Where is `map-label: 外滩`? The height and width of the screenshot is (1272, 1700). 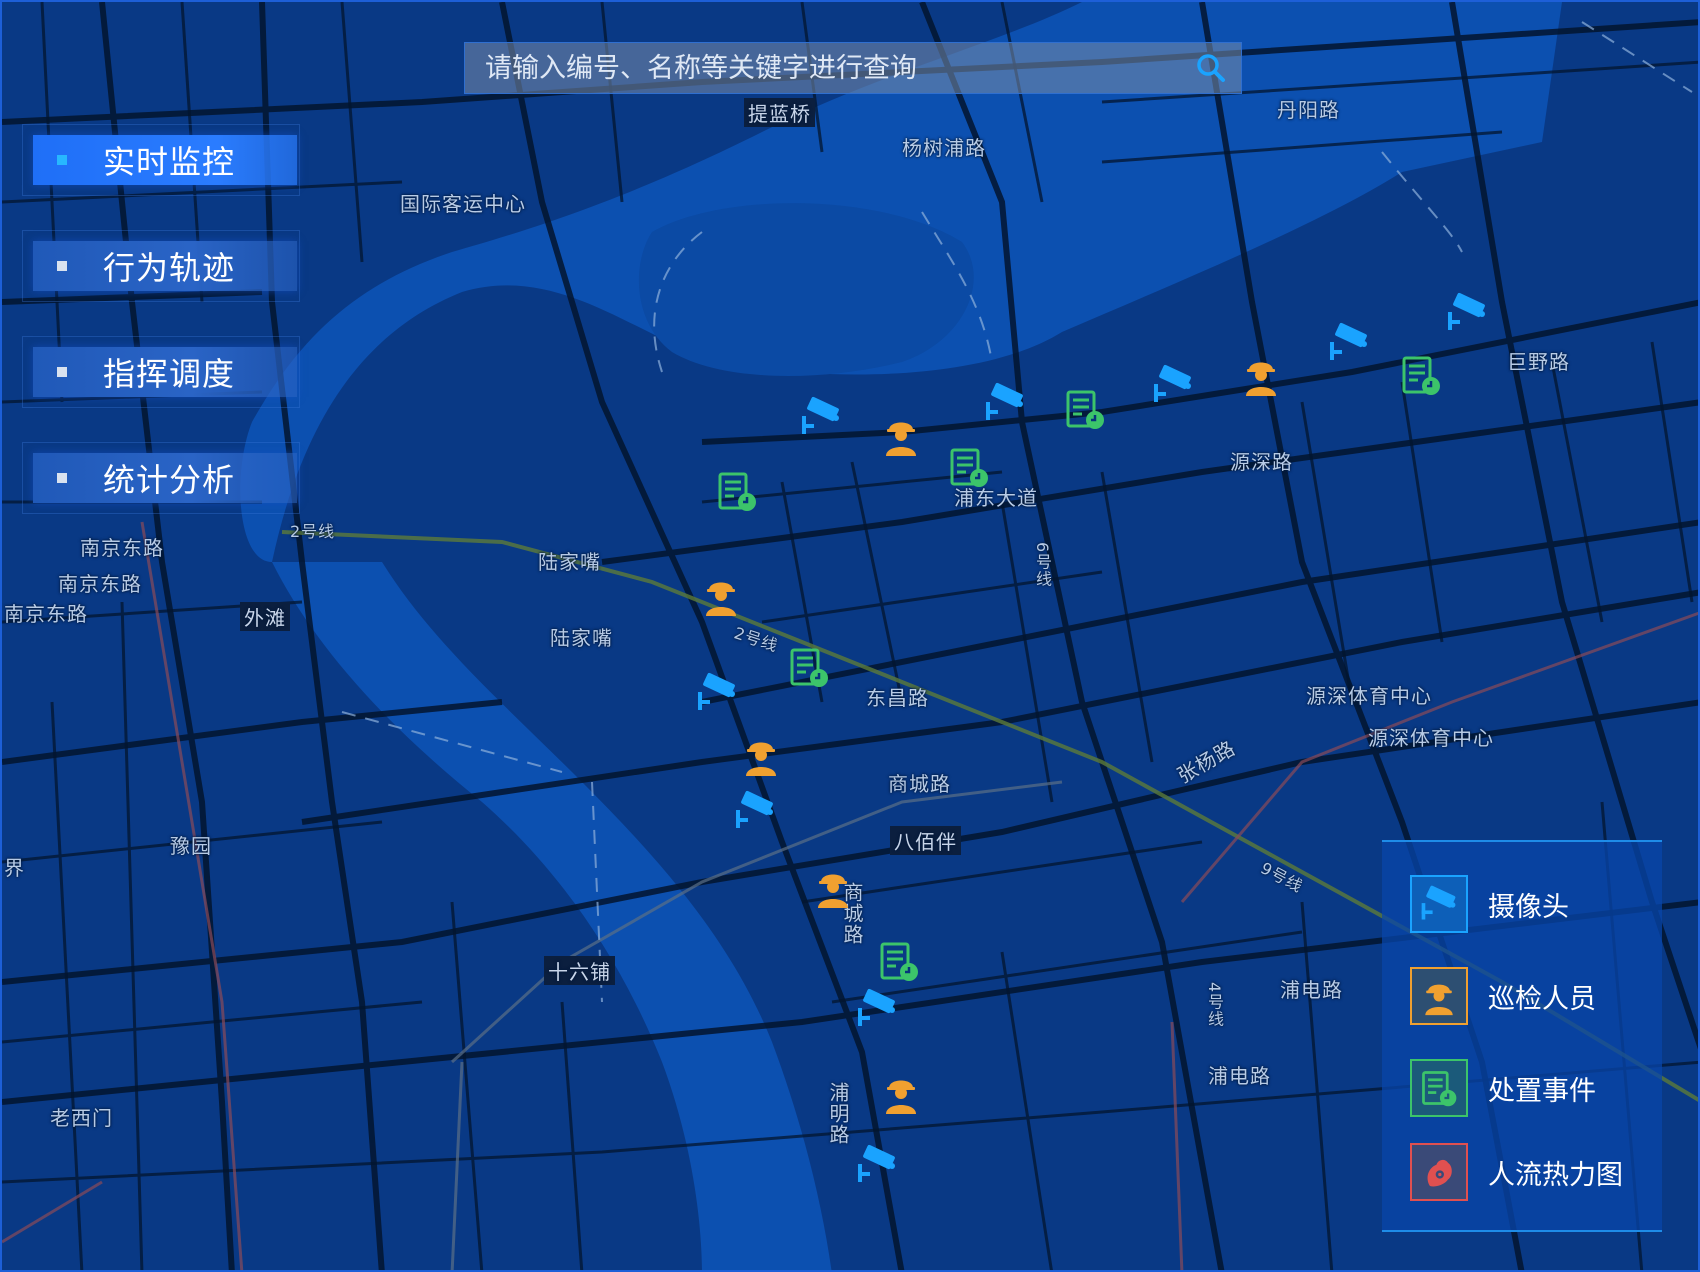 map-label: 外滩 is located at coordinates (265, 616).